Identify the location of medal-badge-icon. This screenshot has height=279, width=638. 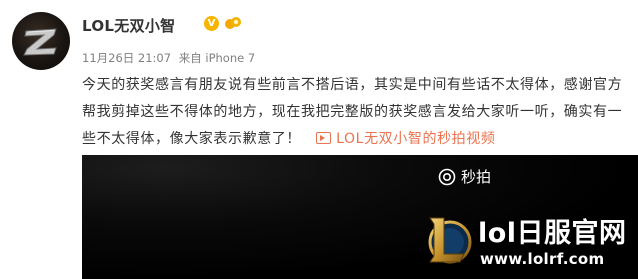
(233, 23).